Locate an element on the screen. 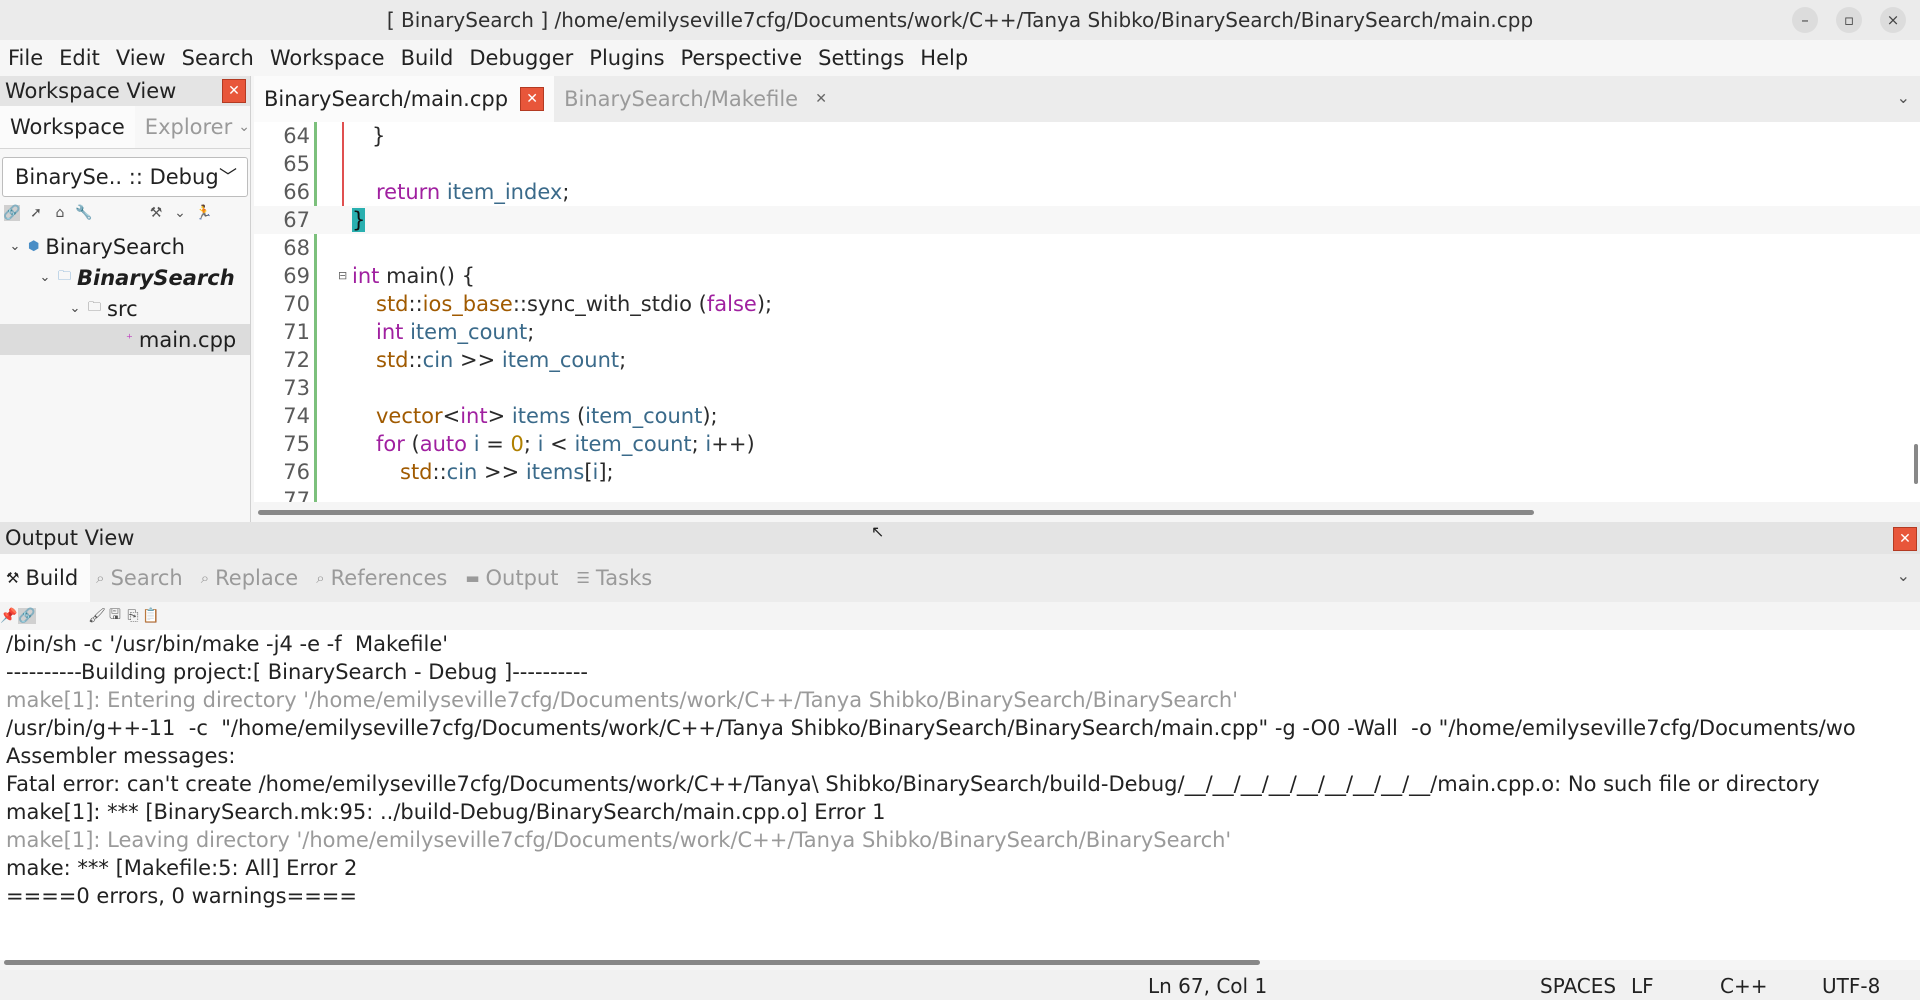 This screenshot has height=1000, width=1920. console-icon: ▬ is located at coordinates (472, 578).